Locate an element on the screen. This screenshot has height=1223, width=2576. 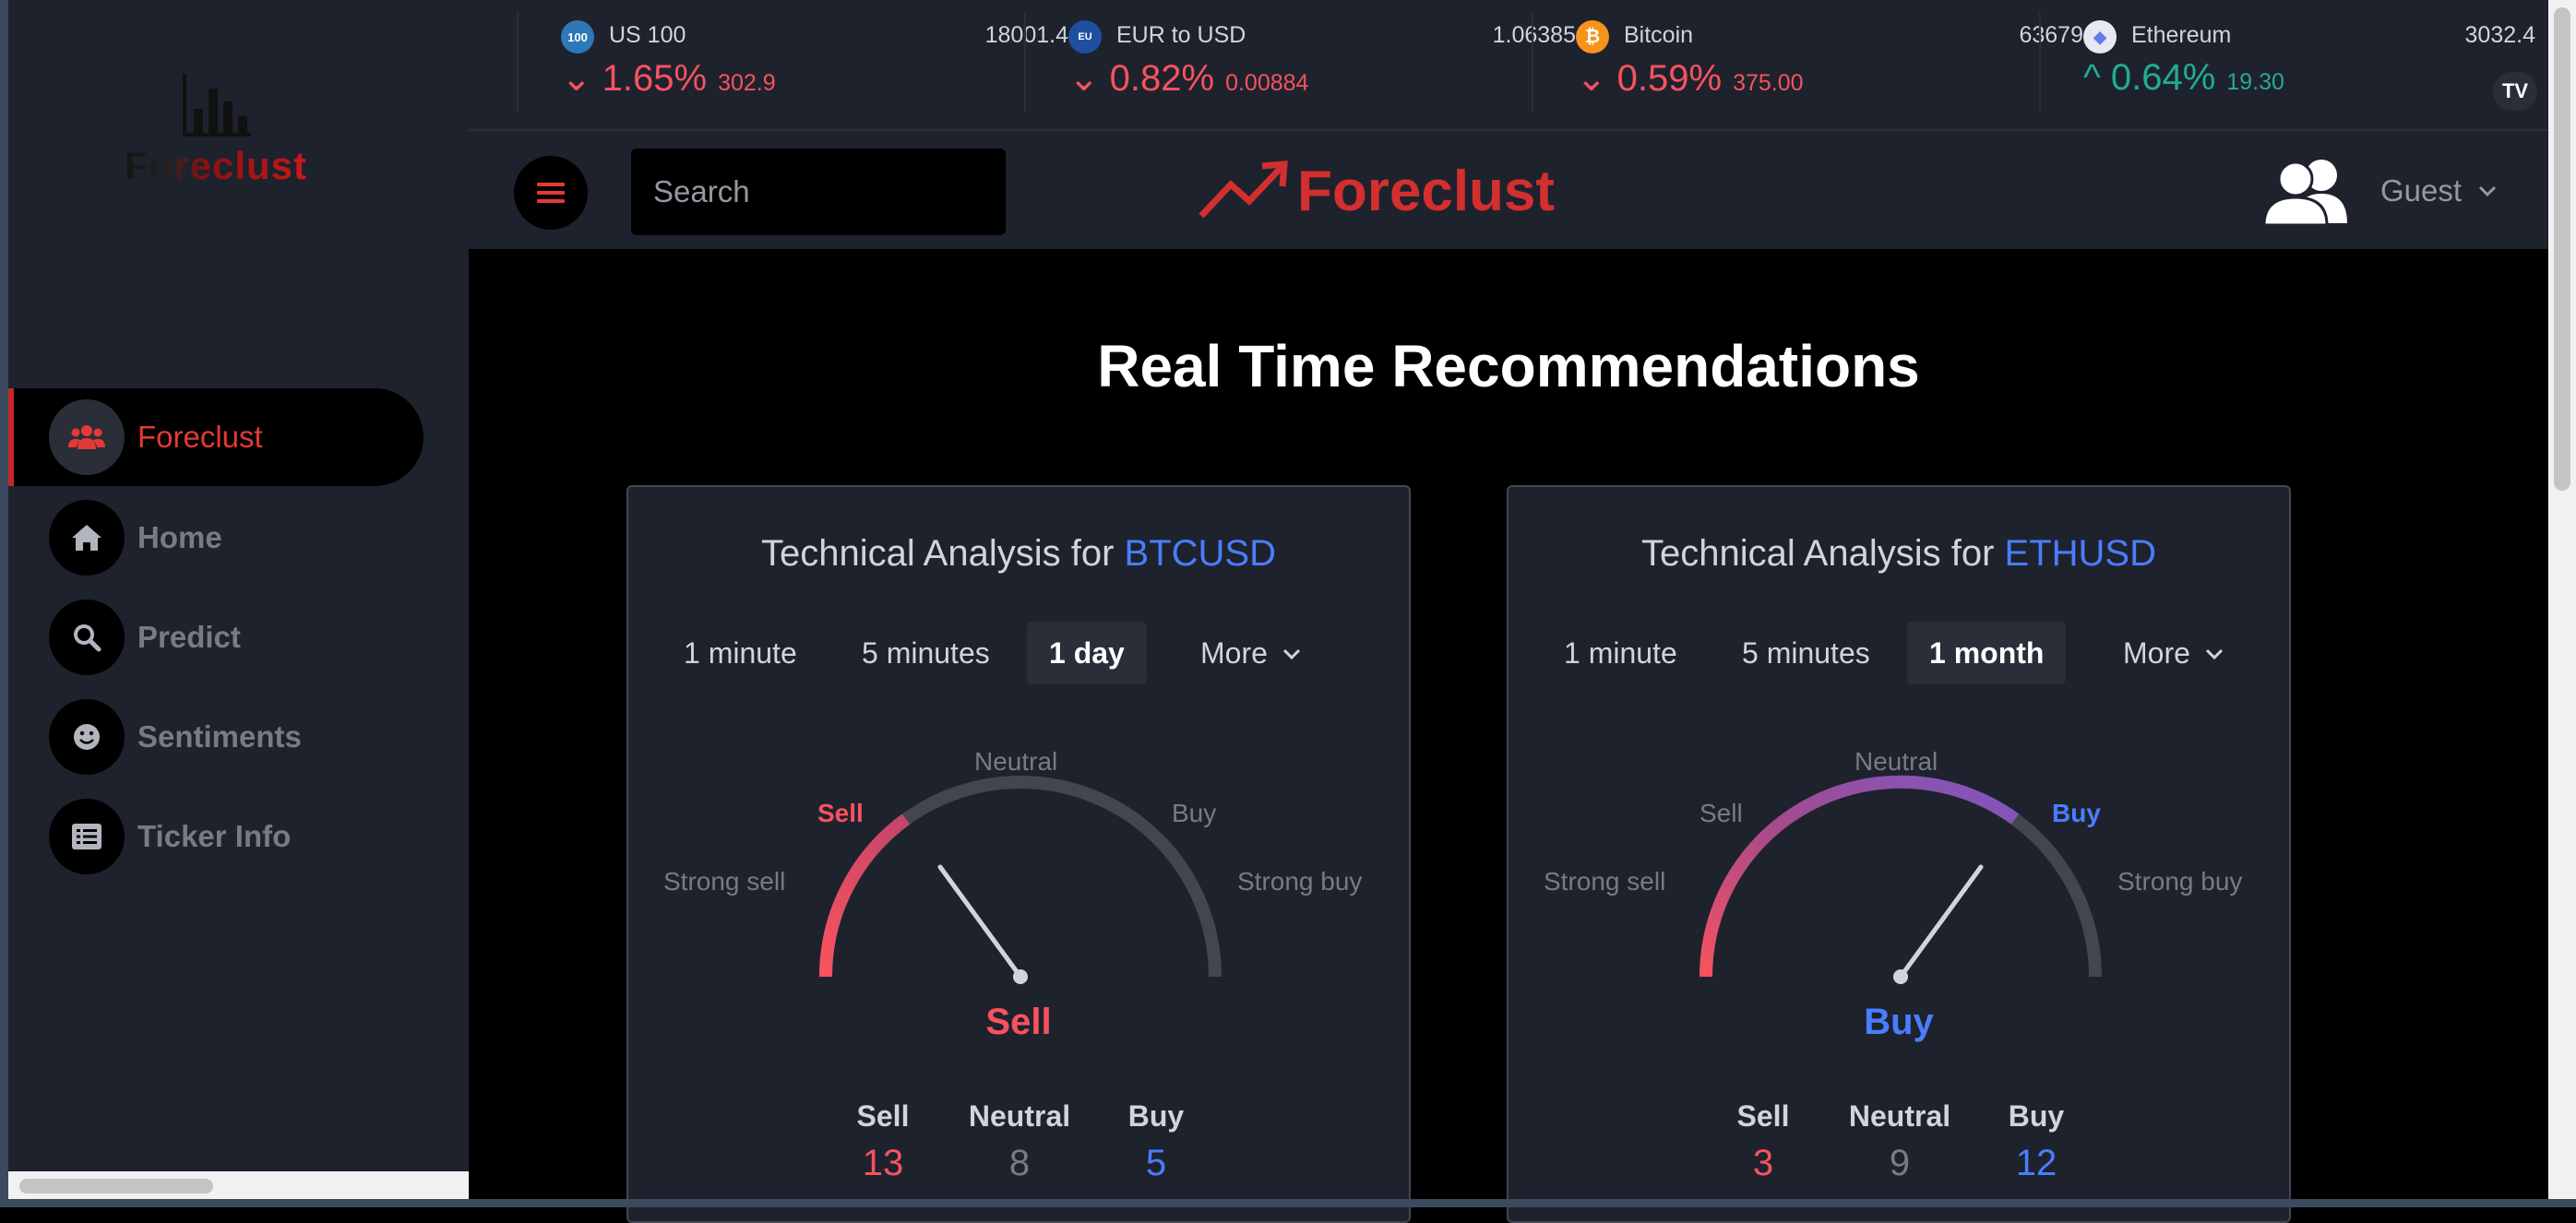
count-sell-value: 13 is located at coordinates (883, 1163).